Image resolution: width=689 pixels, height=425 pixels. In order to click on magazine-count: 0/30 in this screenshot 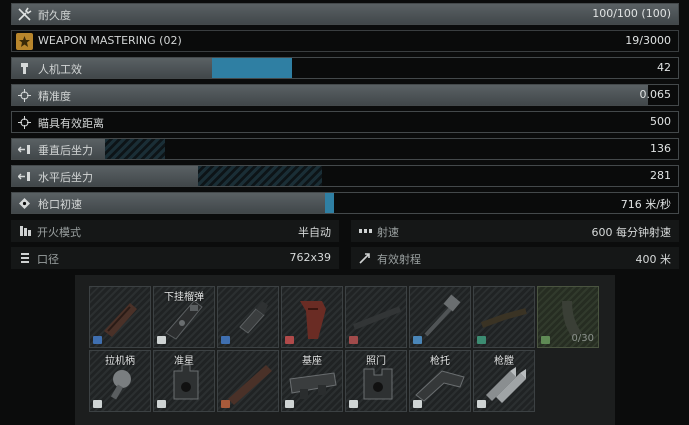, I will do `click(582, 338)`.